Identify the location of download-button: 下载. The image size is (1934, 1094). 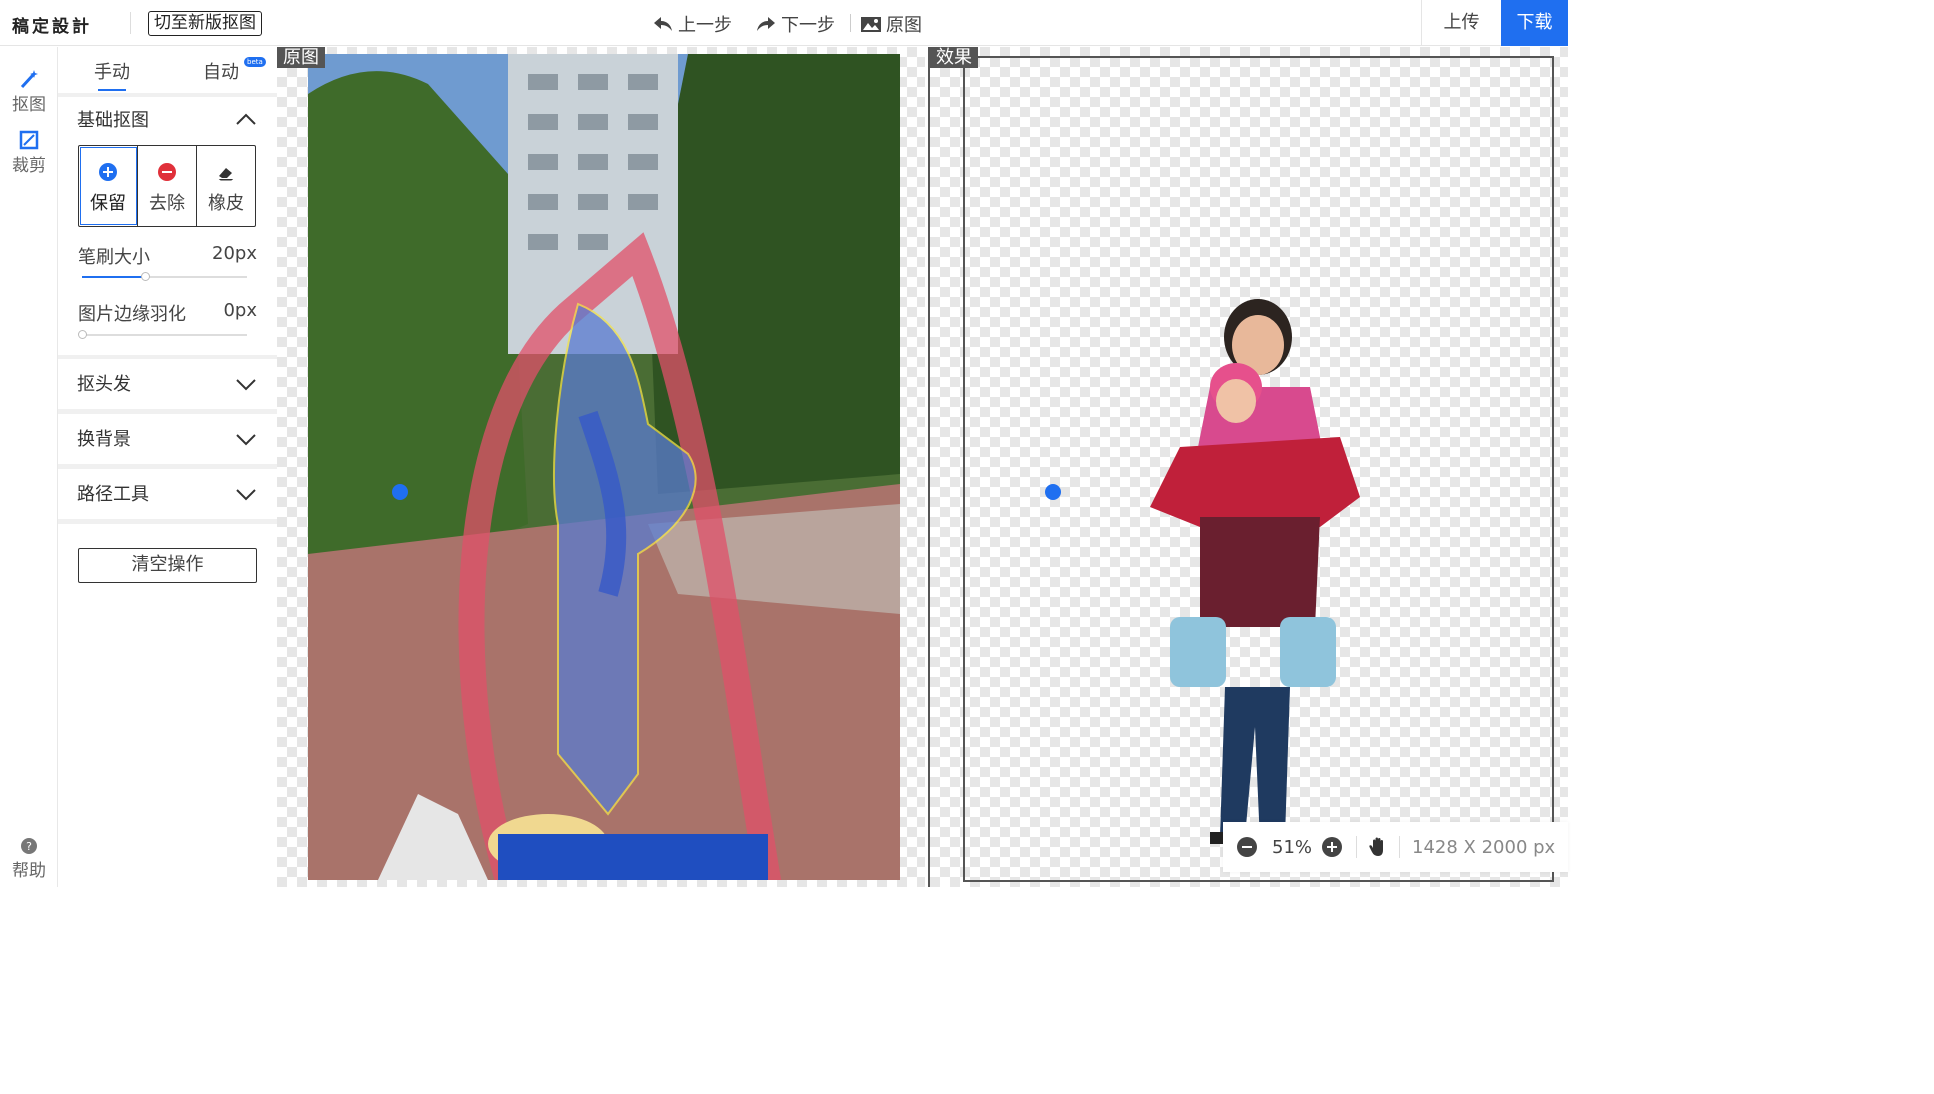
(1534, 23).